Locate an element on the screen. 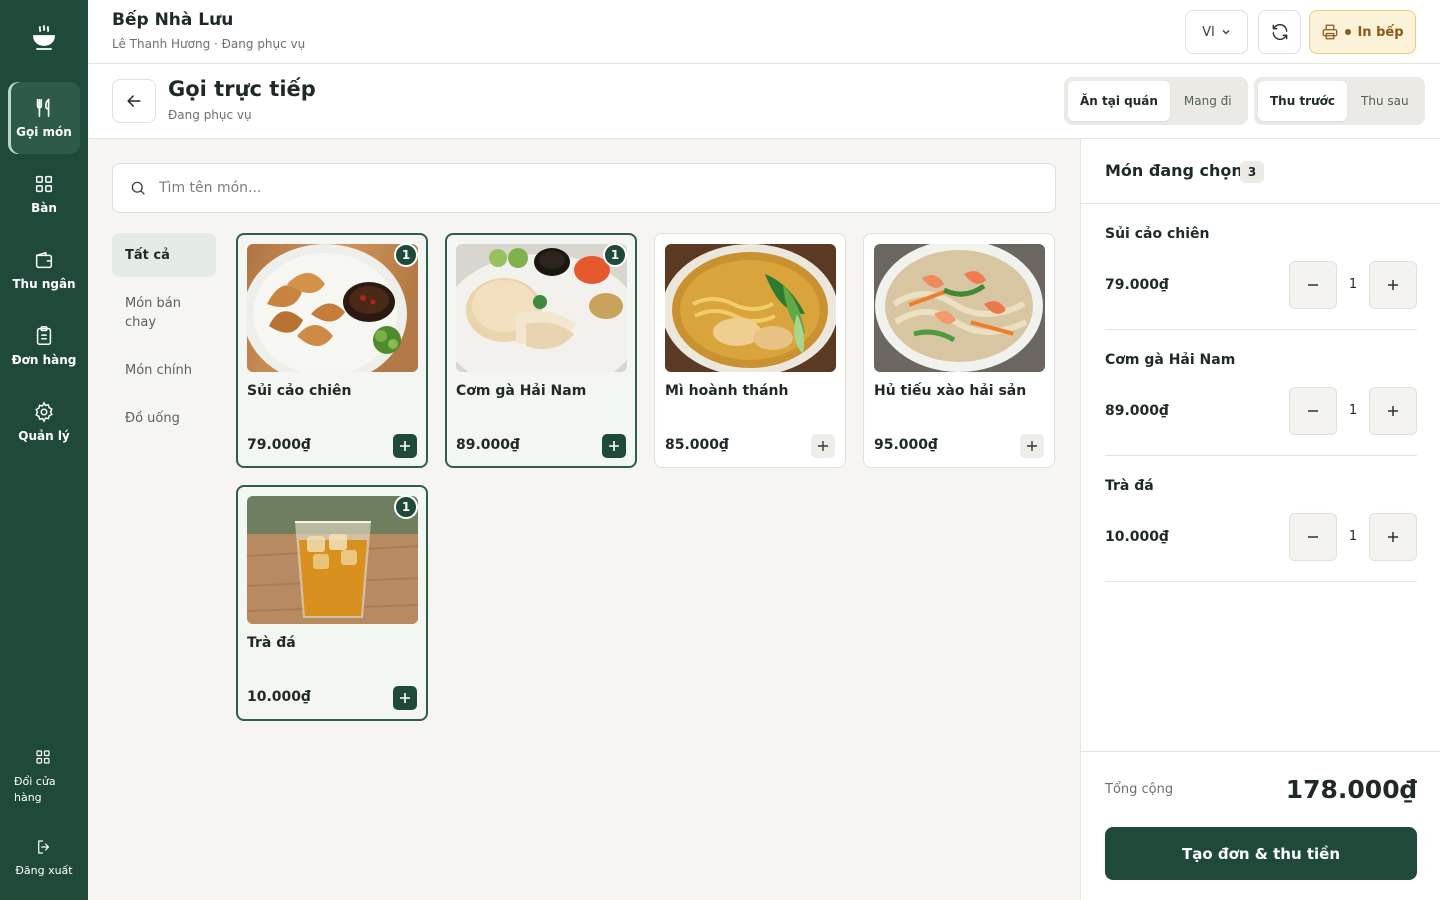 The image size is (1440, 900). switch-store-label: Đổi cửa is located at coordinates (35, 781).